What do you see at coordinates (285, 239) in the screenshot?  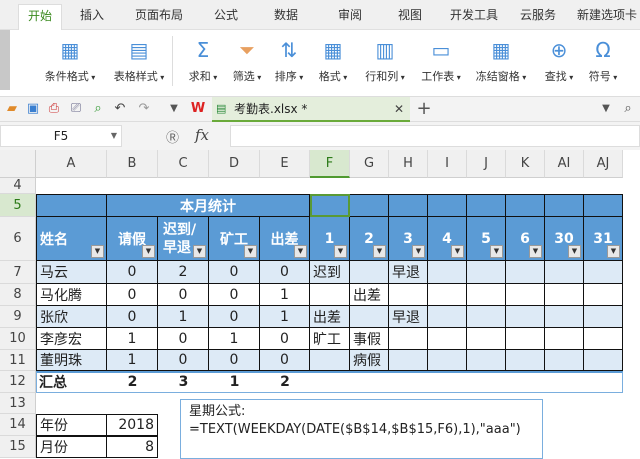 I see `header-cell: 出差 ▼` at bounding box center [285, 239].